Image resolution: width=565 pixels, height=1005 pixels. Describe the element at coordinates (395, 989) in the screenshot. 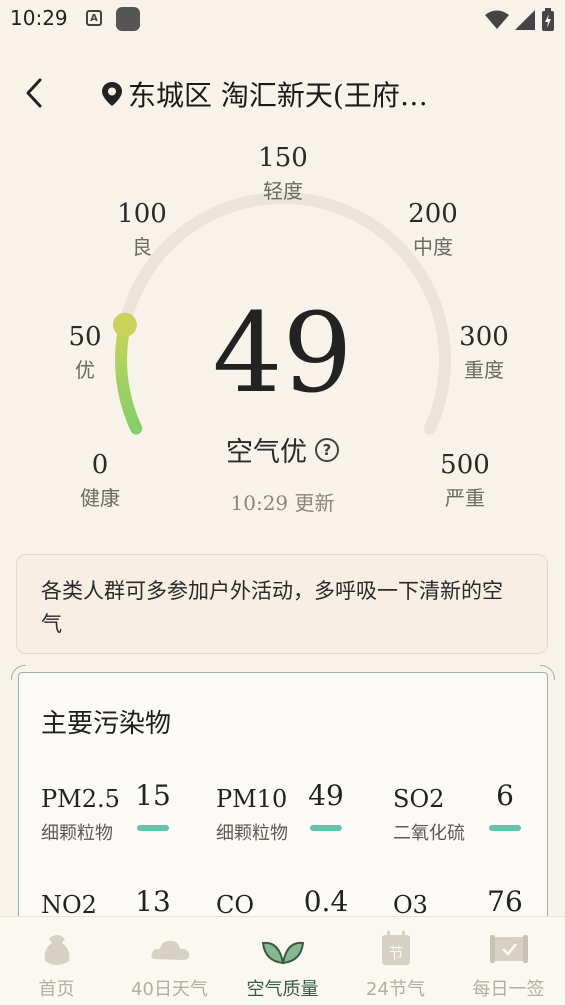

I see `nav-label: 24节气` at that location.